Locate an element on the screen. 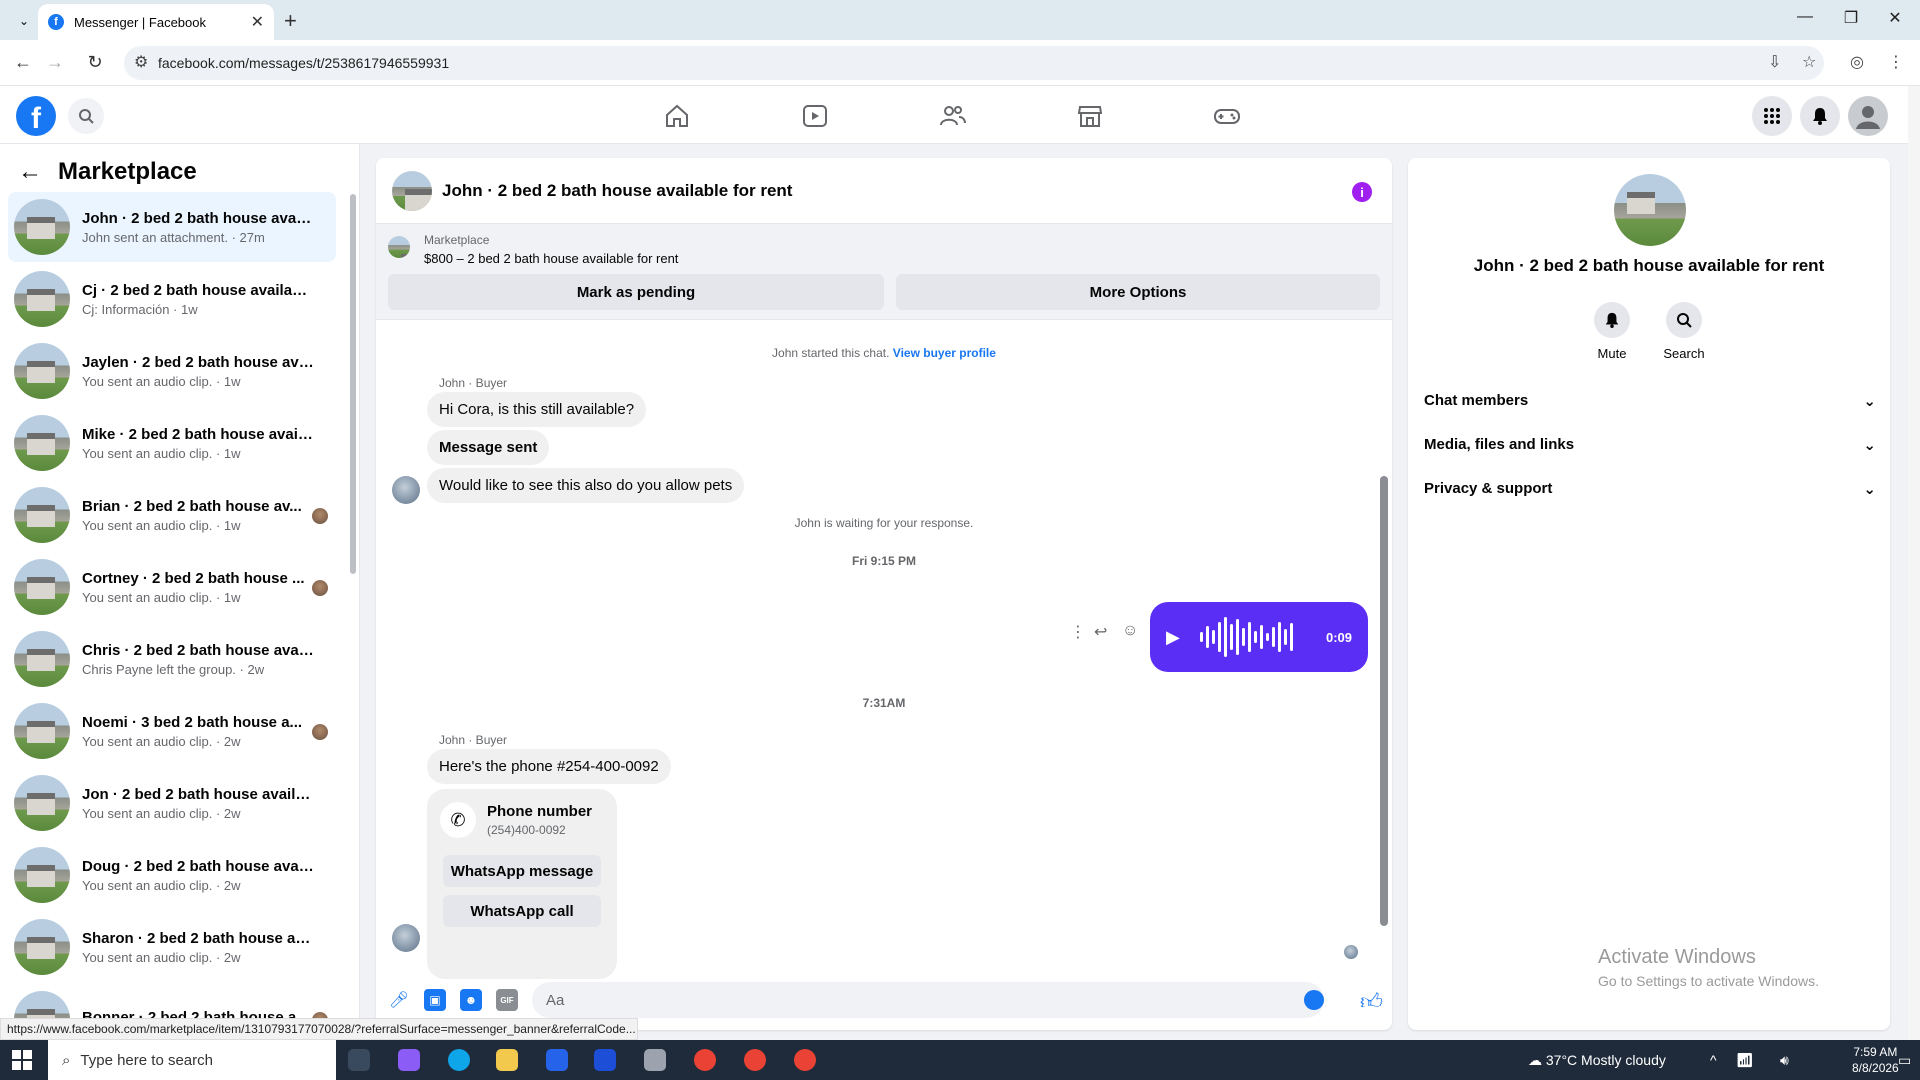 Image resolution: width=1920 pixels, height=1080 pixels. play-icon: ▶ is located at coordinates (1173, 637).